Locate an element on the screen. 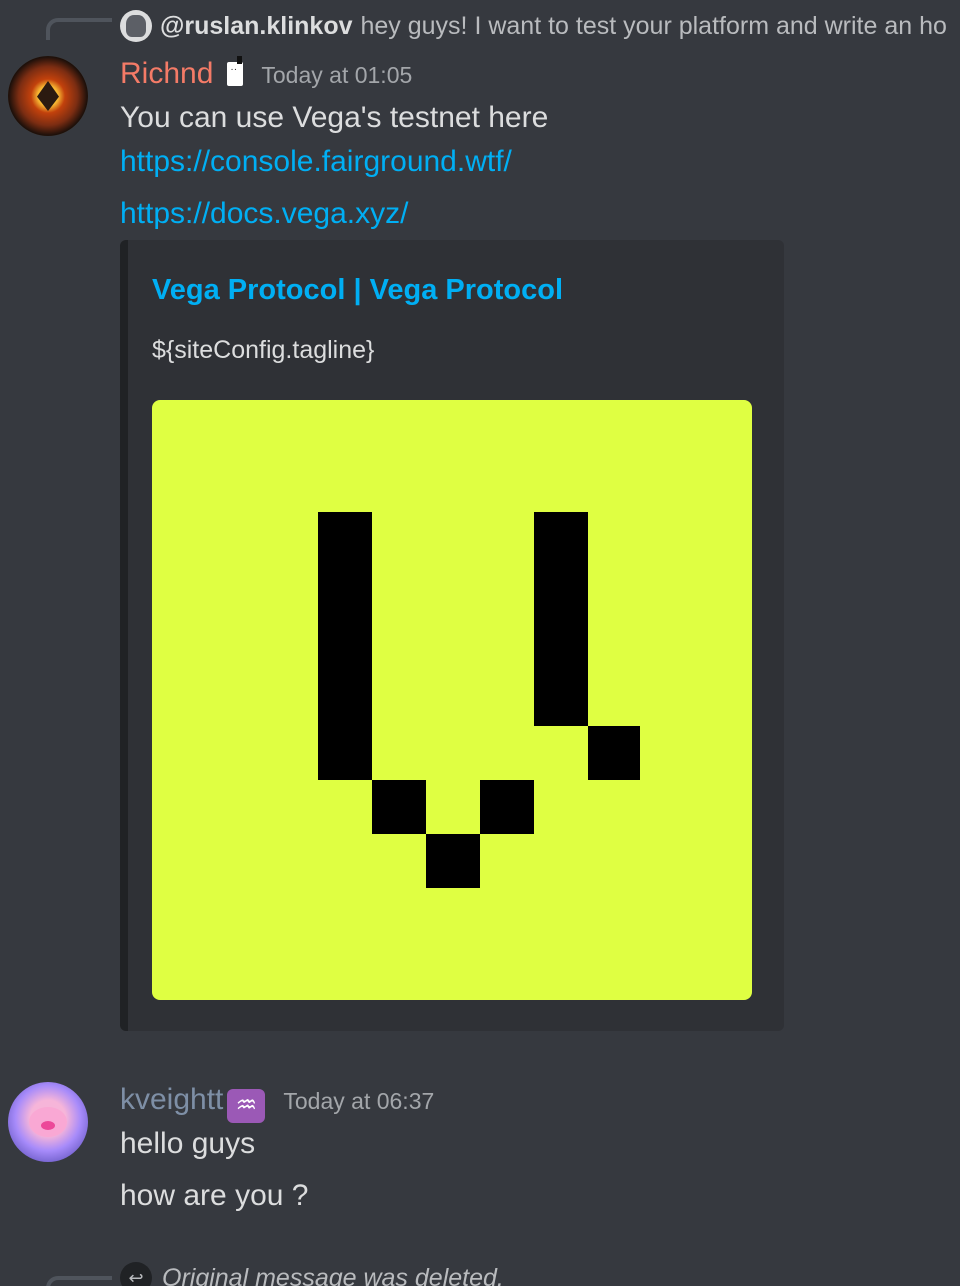 The width and height of the screenshot is (960, 1286). timestamp: Today at 06:37 is located at coordinates (358, 1101).